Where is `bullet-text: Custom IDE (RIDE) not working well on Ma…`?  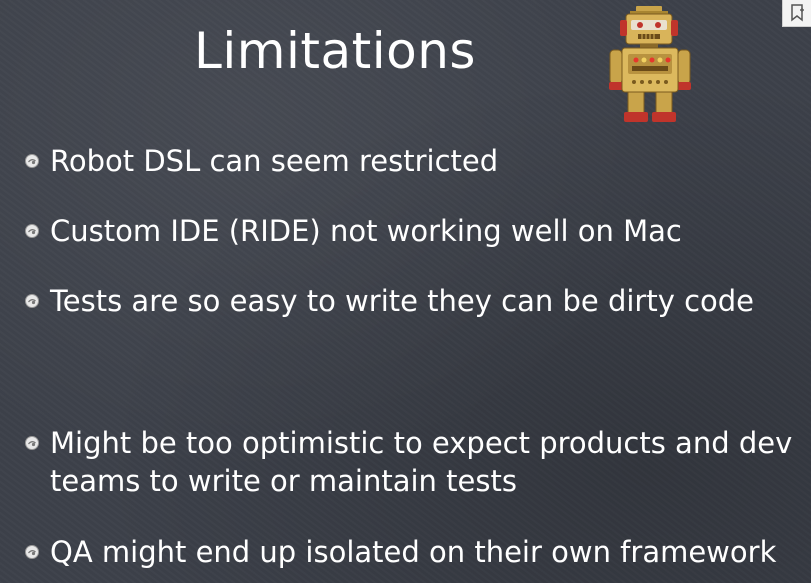 bullet-text: Custom IDE (RIDE) not working well on Ma… is located at coordinates (366, 231).